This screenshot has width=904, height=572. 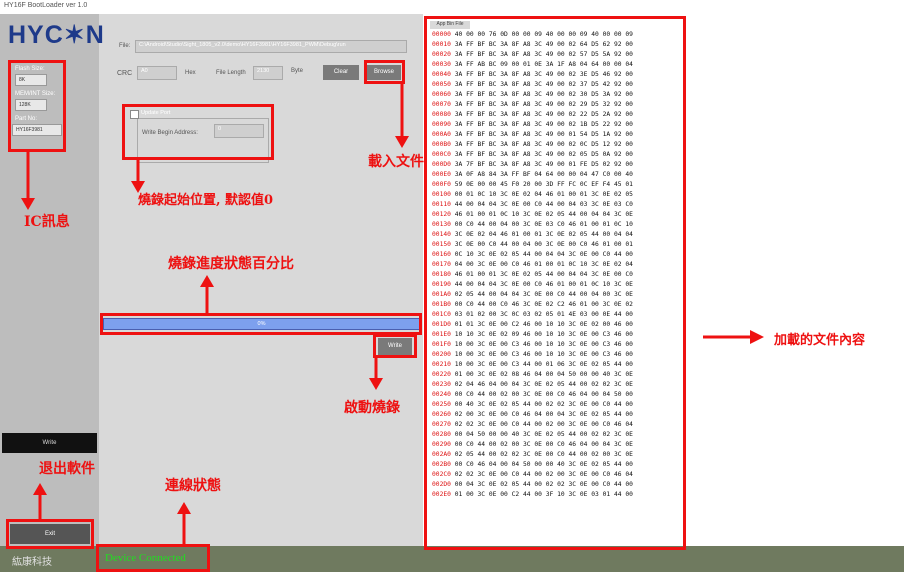 What do you see at coordinates (67, 469) in the screenshot?
I see `annotation-exit-software: 退出軟件` at bounding box center [67, 469].